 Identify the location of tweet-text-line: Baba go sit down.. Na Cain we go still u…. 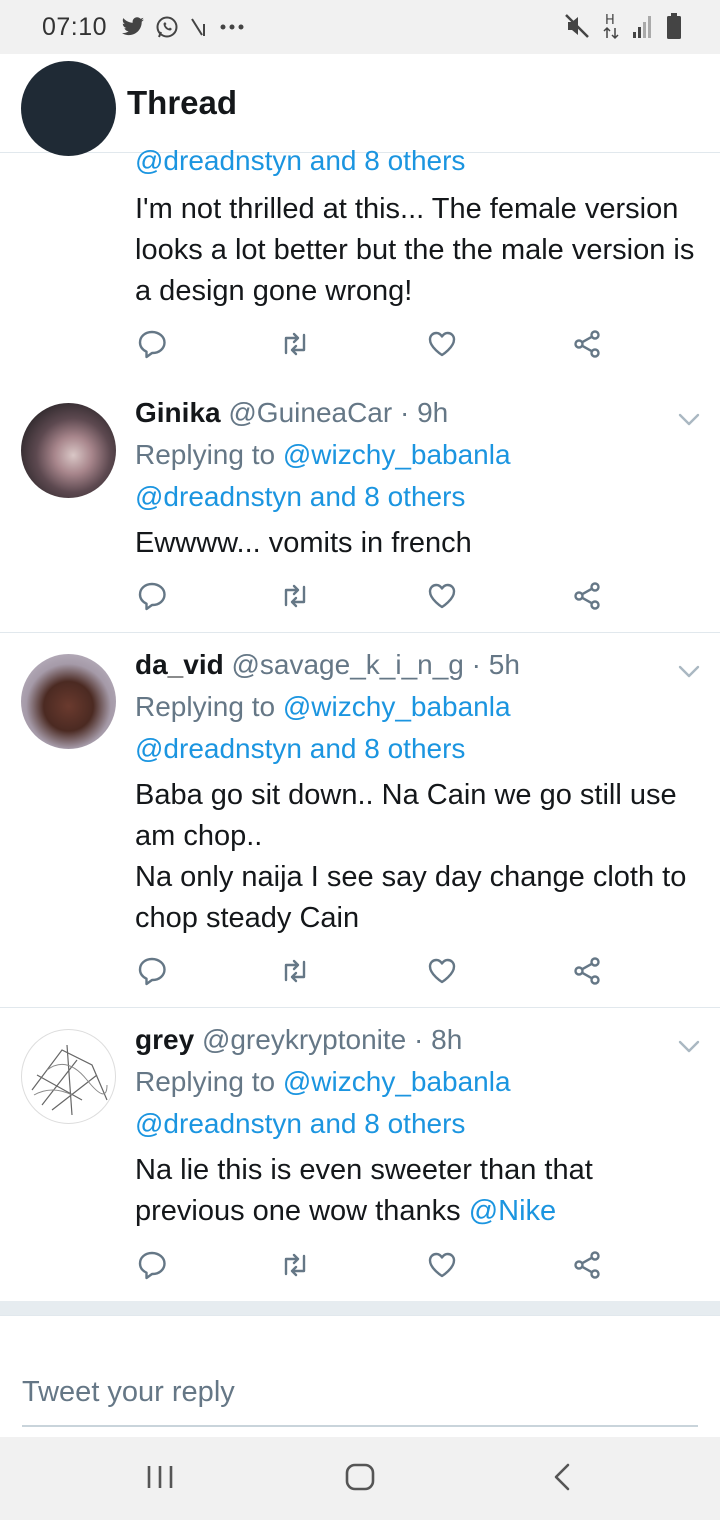
(406, 815).